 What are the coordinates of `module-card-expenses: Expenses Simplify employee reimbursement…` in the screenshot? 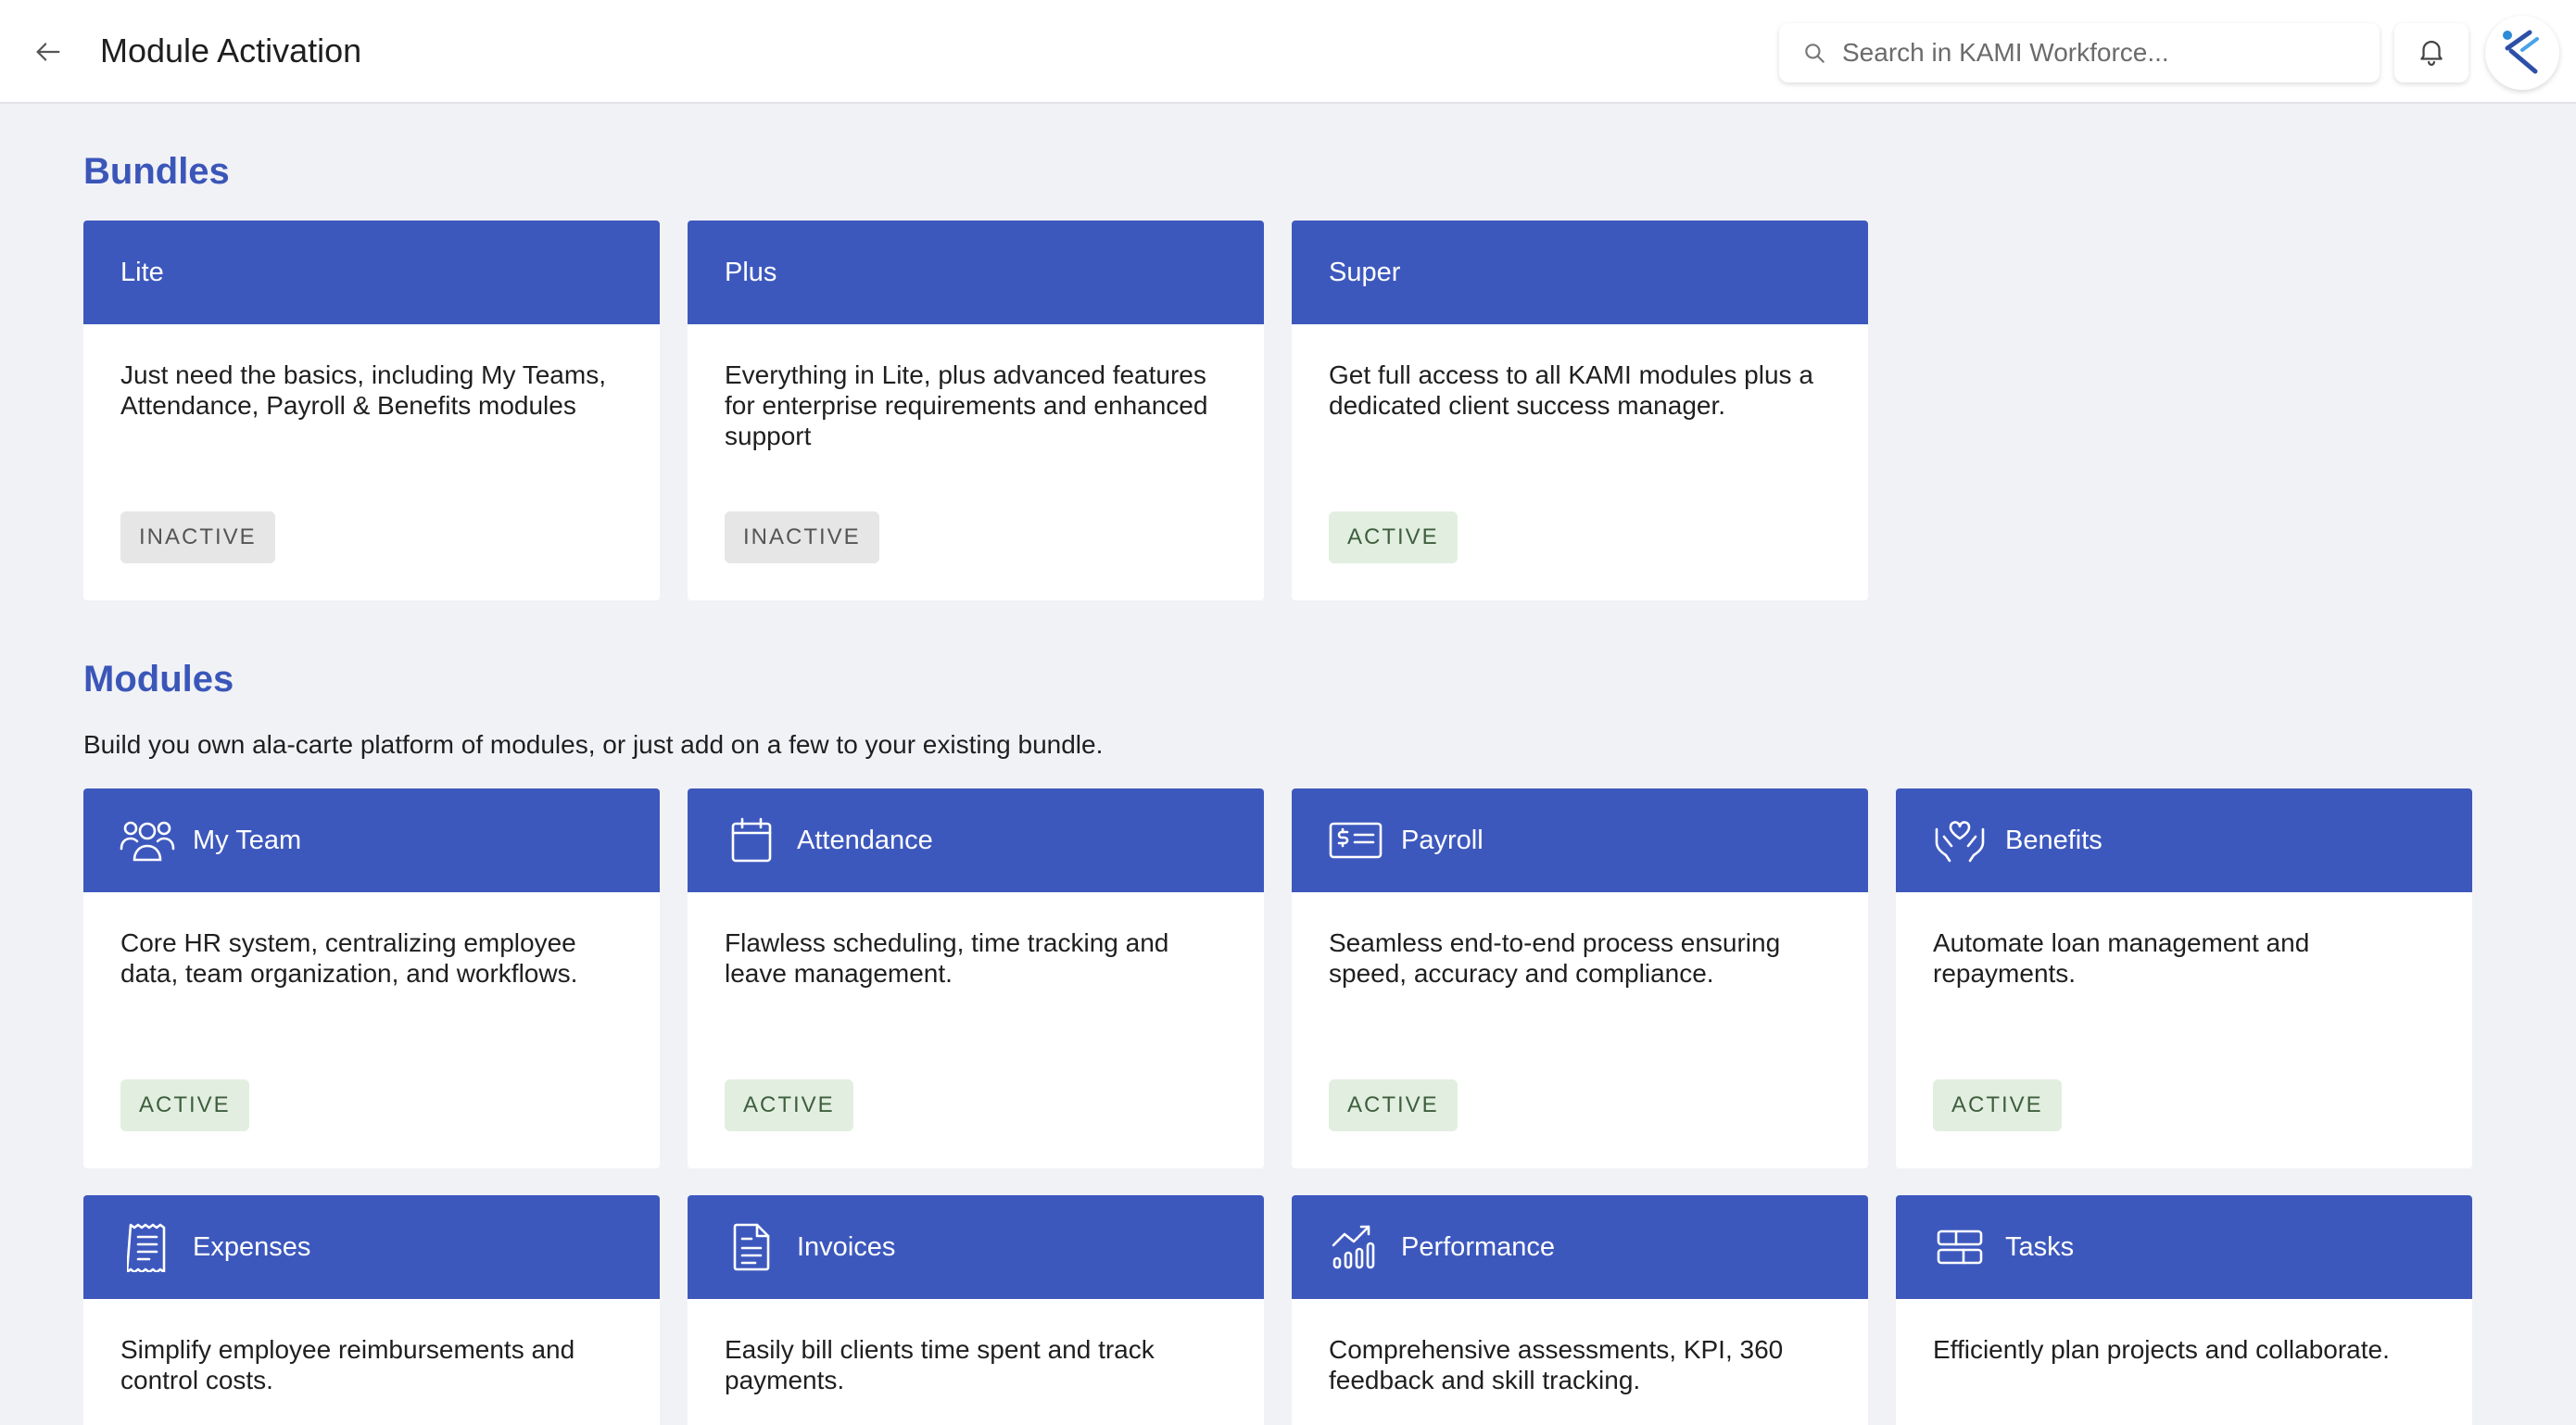 It's located at (372, 1310).